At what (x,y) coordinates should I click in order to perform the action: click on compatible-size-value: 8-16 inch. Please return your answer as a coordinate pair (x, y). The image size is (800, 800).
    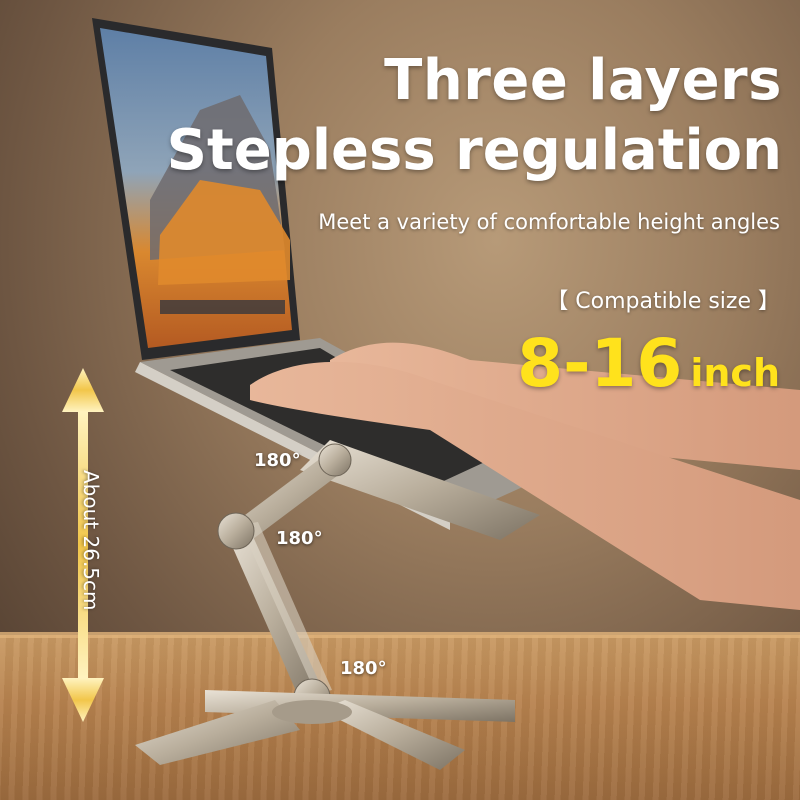
    Looking at the image, I should click on (648, 363).